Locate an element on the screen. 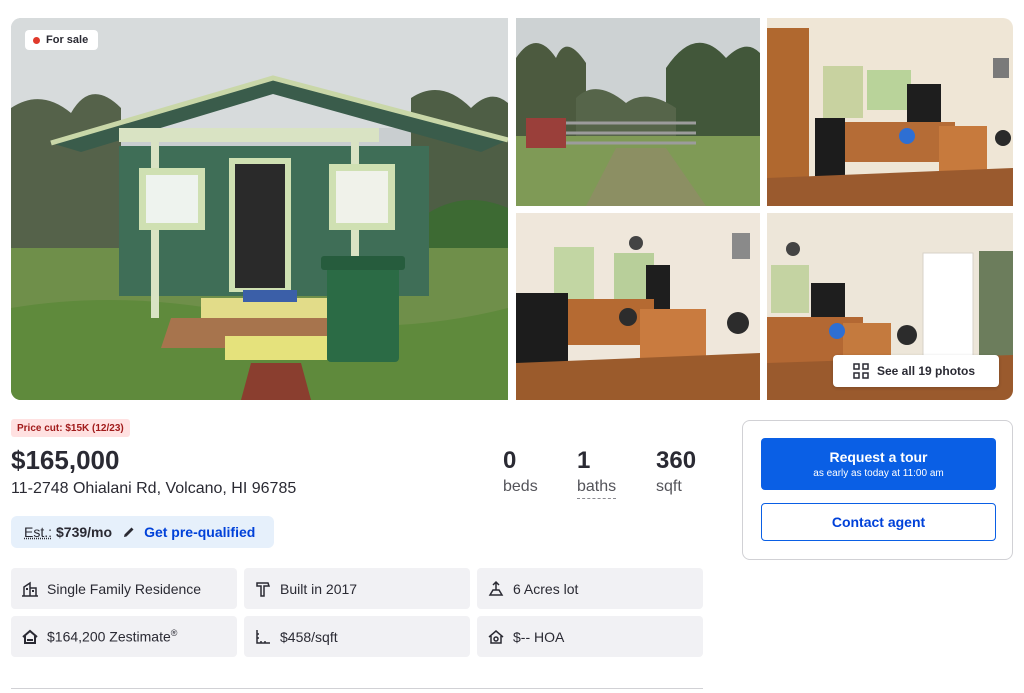 This screenshot has width=1024, height=693. fact-year-built: Built in 2017 is located at coordinates (357, 588).